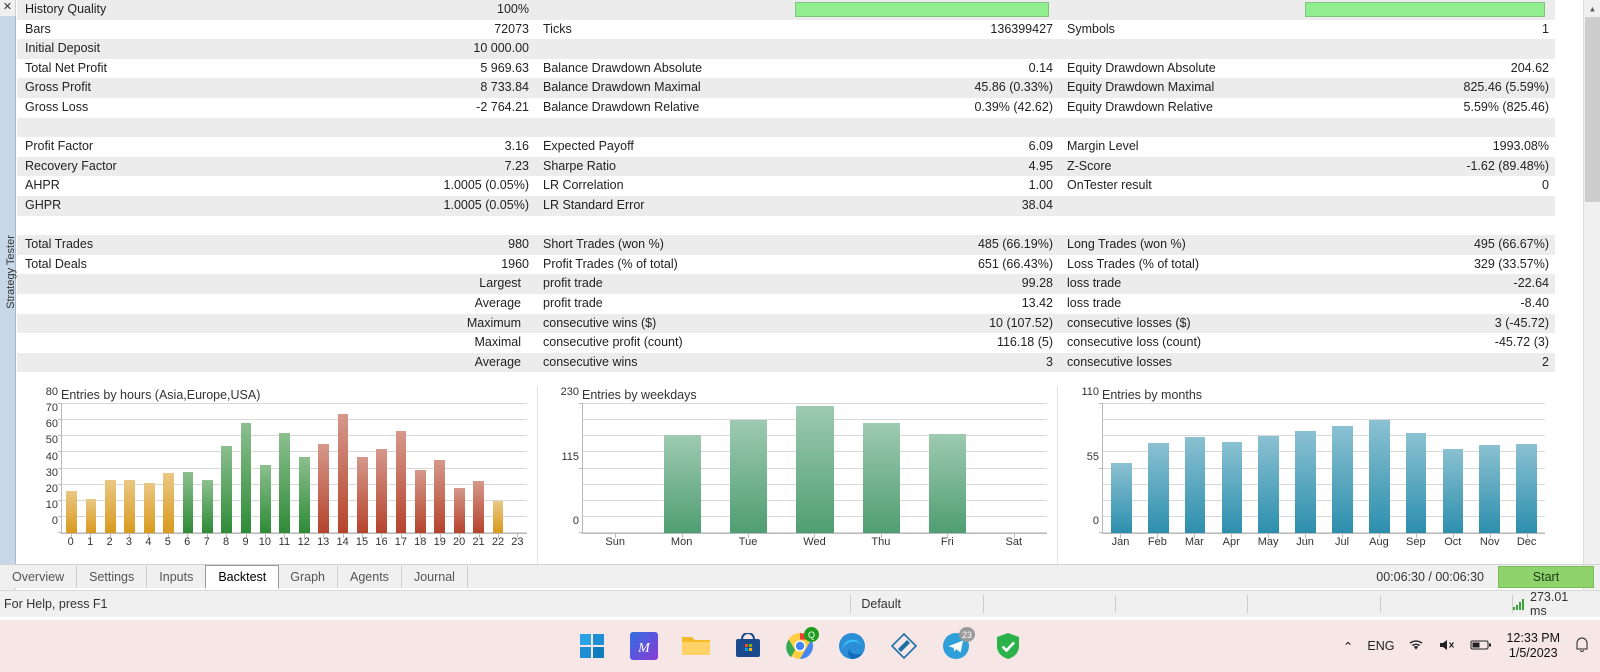 This screenshot has width=1600, height=672. What do you see at coordinates (308, 576) in the screenshot?
I see `tab-graph: Graph` at bounding box center [308, 576].